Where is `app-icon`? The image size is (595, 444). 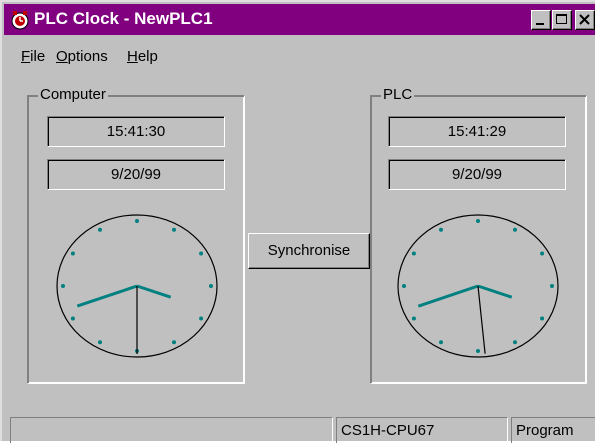 app-icon is located at coordinates (20, 20).